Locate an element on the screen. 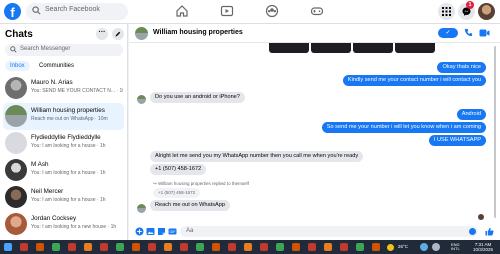 This screenshot has width=500, height=254. reply-quote: +1 (507) 458-1672 is located at coordinates (177, 193).